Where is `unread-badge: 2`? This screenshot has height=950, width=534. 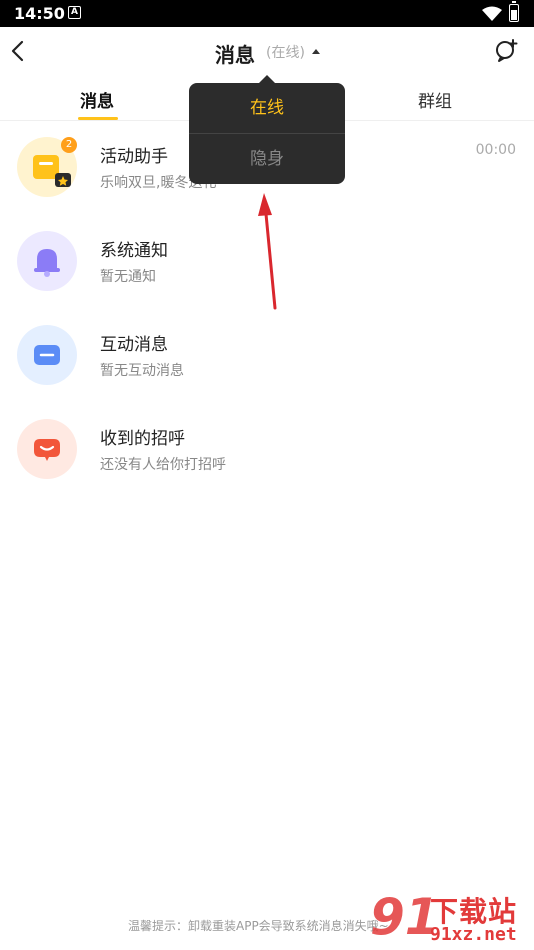
unread-badge: 2 is located at coordinates (69, 145).